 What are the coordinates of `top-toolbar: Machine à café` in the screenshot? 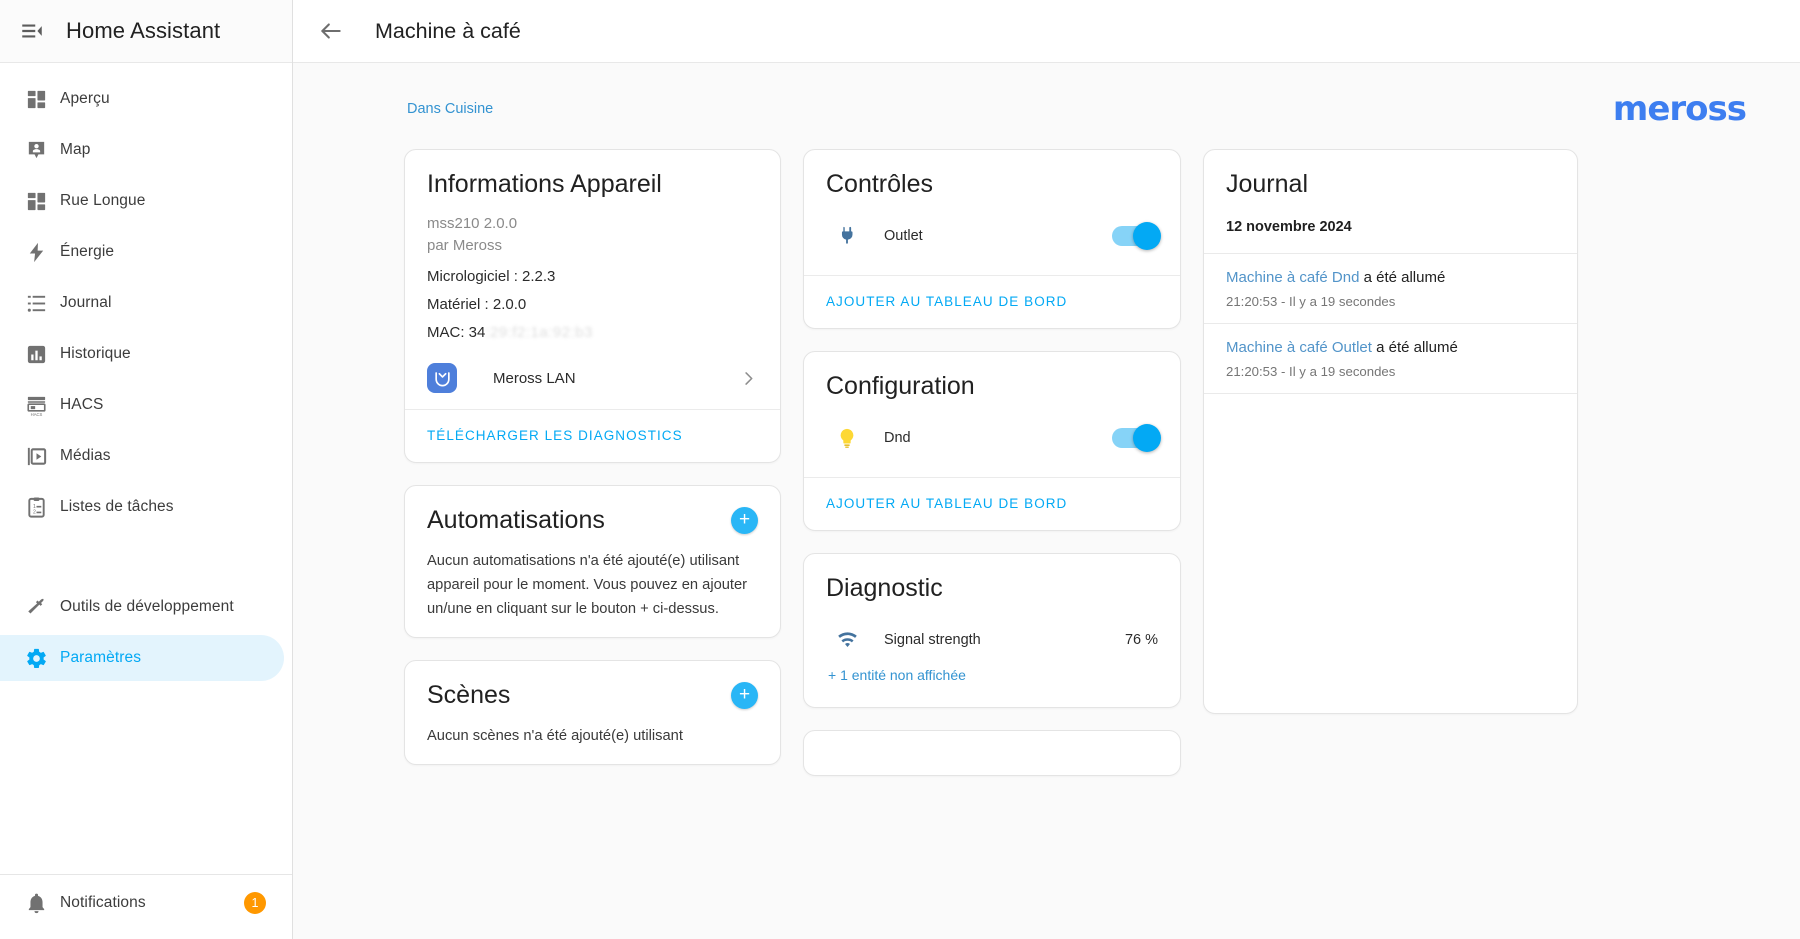 It's located at (1046, 31).